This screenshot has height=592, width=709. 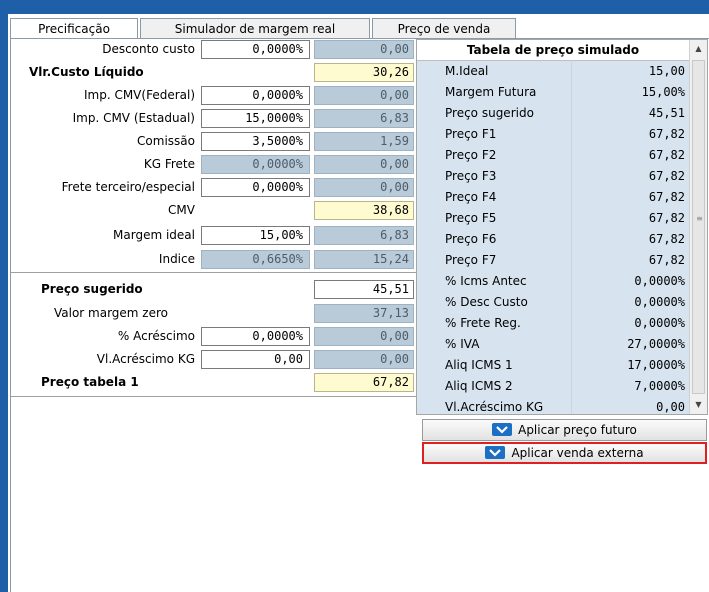 I want to click on indice-input: 0,6650%, so click(x=255, y=259).